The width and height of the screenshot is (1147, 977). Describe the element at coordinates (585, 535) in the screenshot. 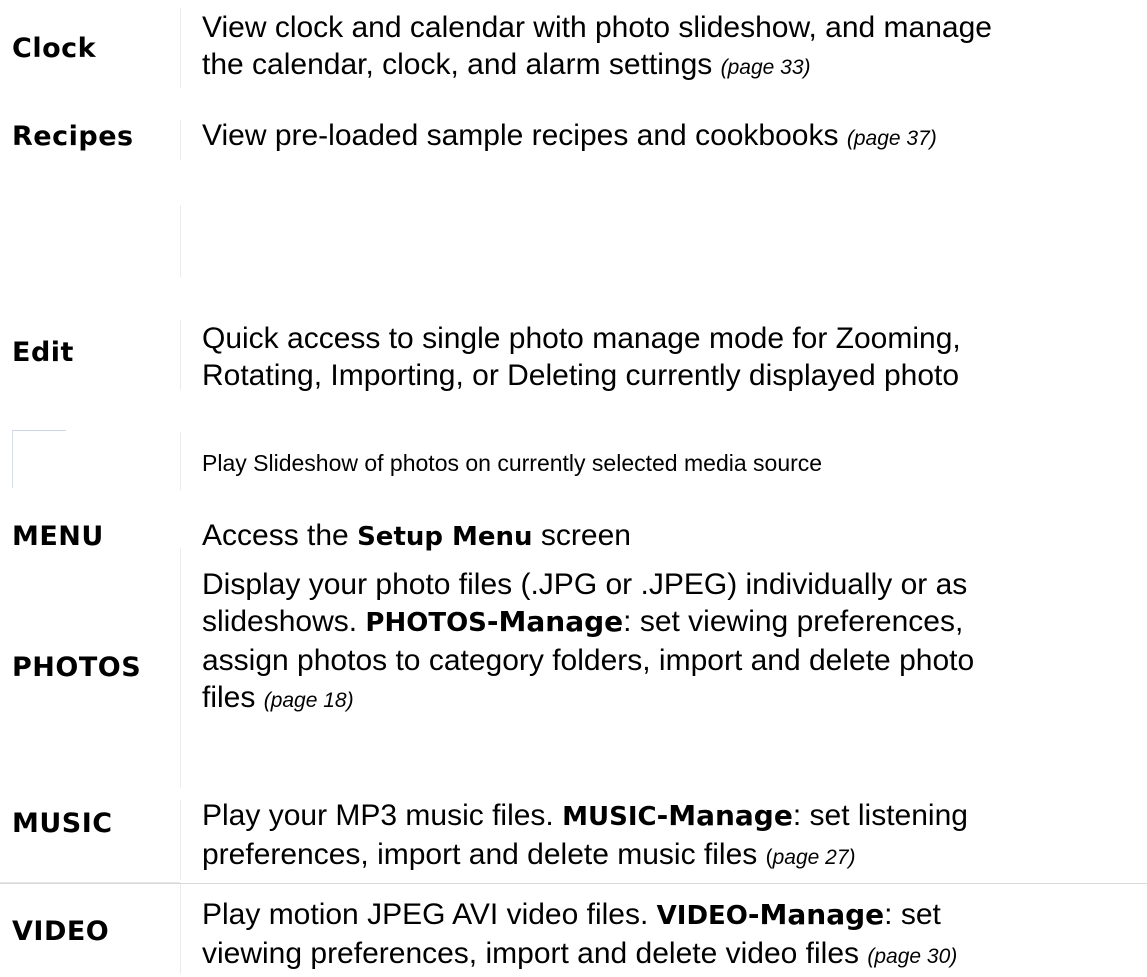

I see `desc-menu-after: screen` at that location.